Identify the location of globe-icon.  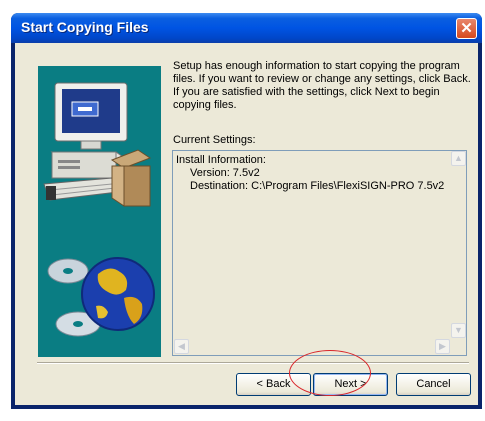
(118, 294).